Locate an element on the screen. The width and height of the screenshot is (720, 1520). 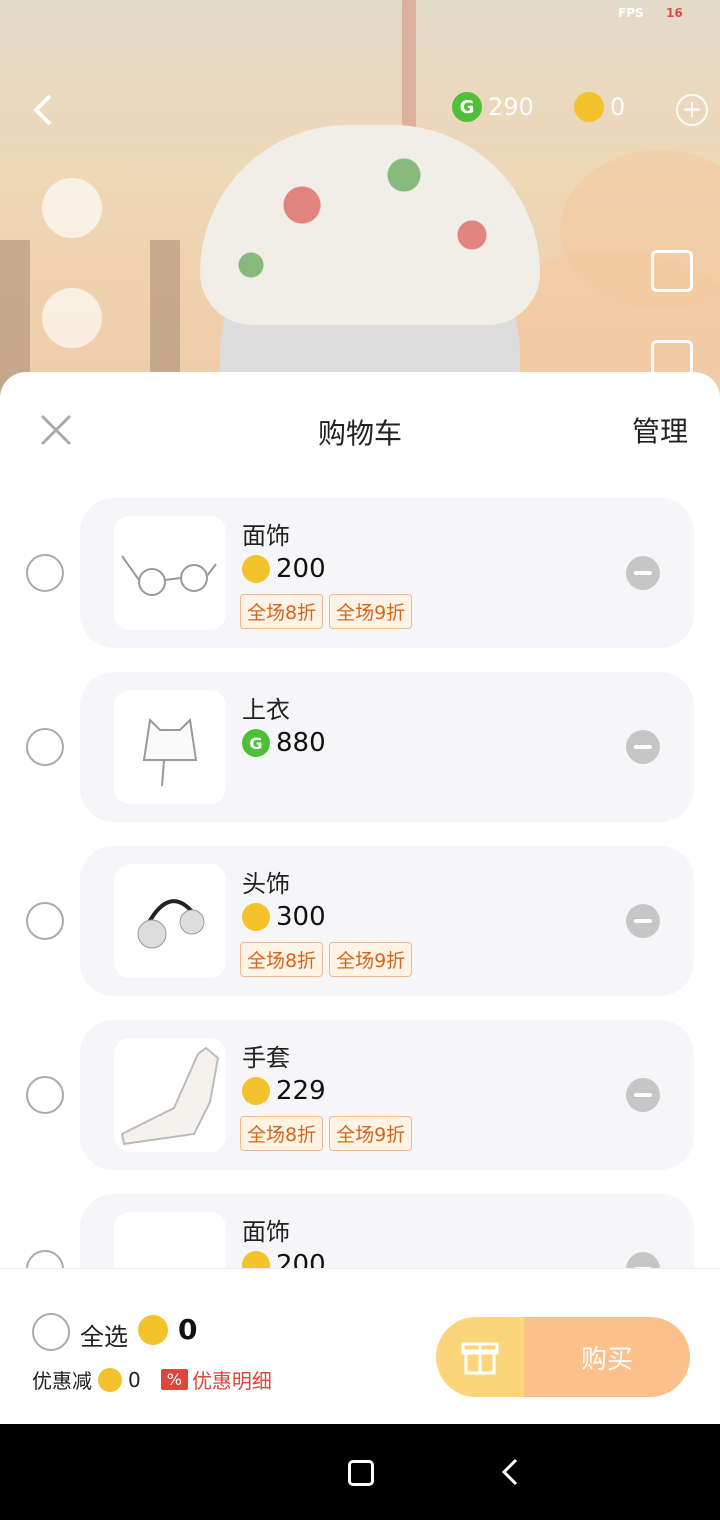
green-coin-balance: G 290 is located at coordinates (493, 107).